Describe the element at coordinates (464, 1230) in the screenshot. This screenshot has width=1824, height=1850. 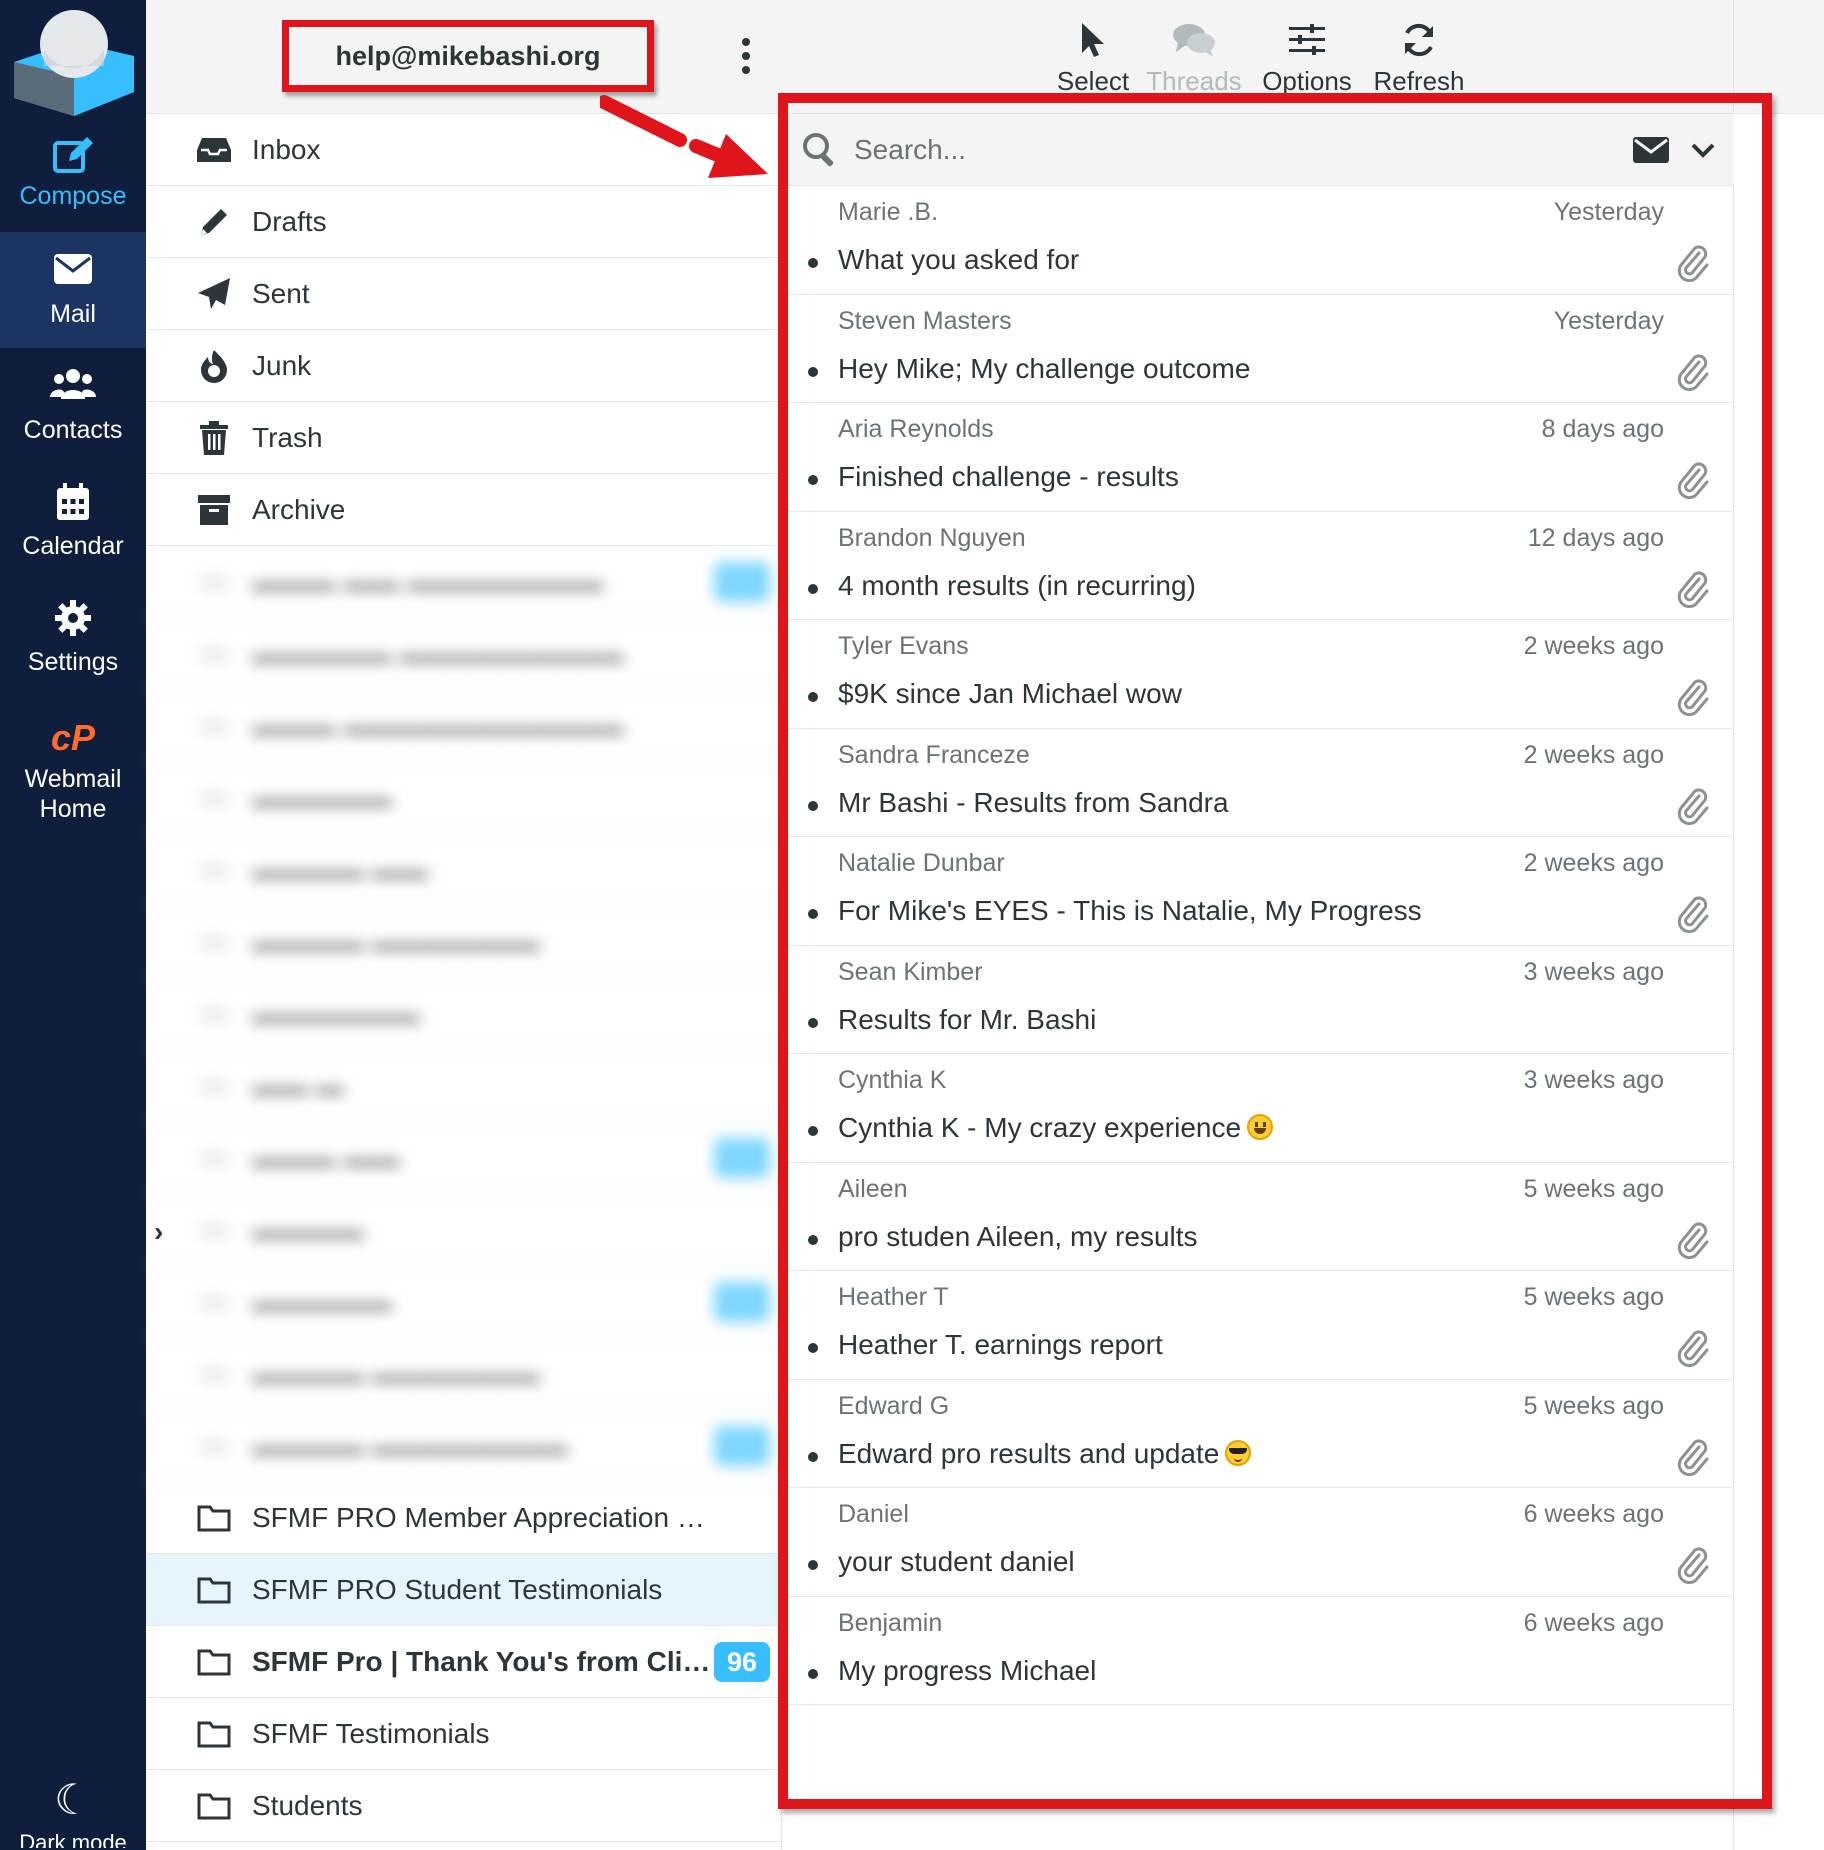
I see `folder-redacted: ▭ ▬▬▬▬` at that location.